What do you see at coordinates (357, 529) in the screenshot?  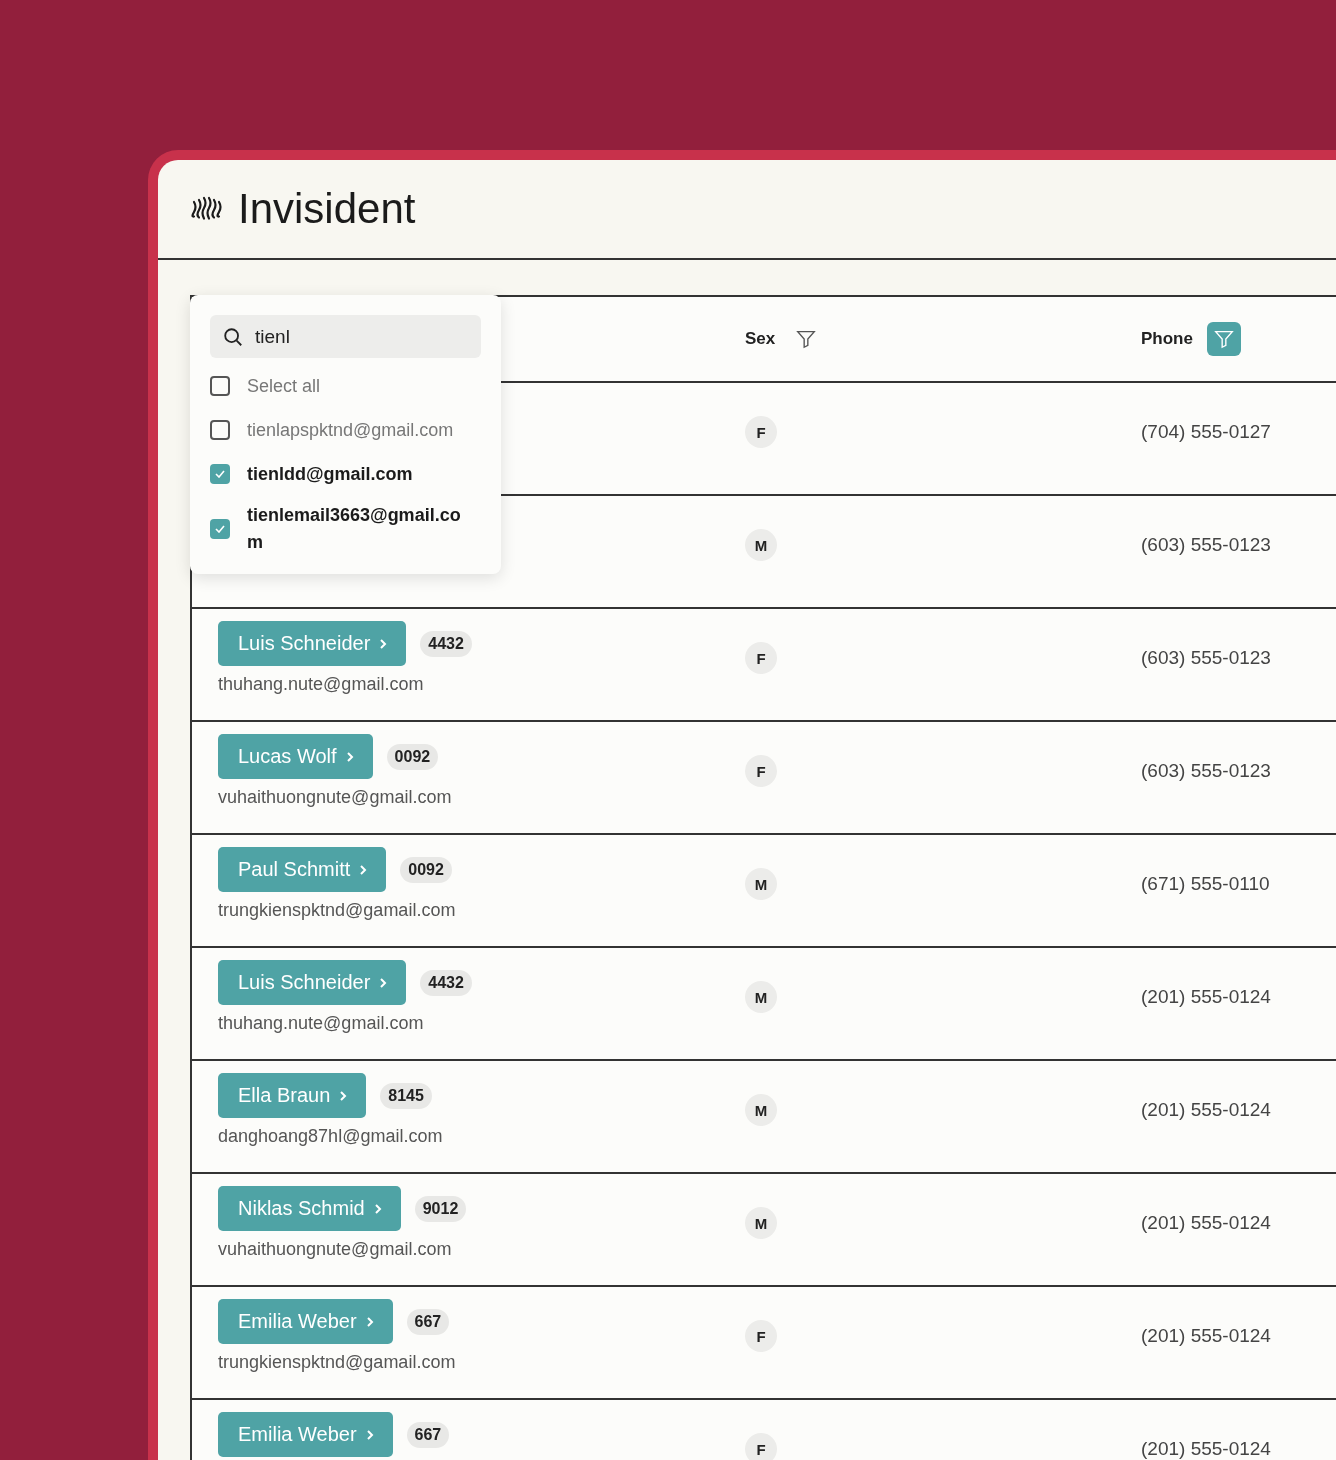 I see `option-label: tienlemail3663@gmail.com` at bounding box center [357, 529].